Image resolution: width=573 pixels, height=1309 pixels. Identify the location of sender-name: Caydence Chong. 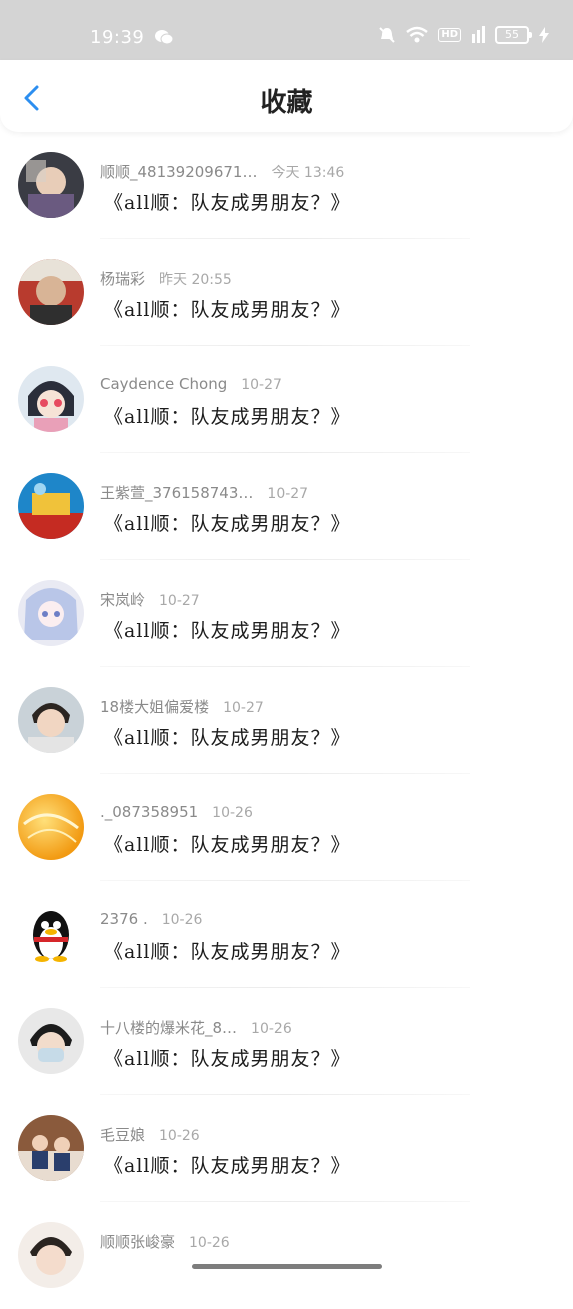
(164, 384).